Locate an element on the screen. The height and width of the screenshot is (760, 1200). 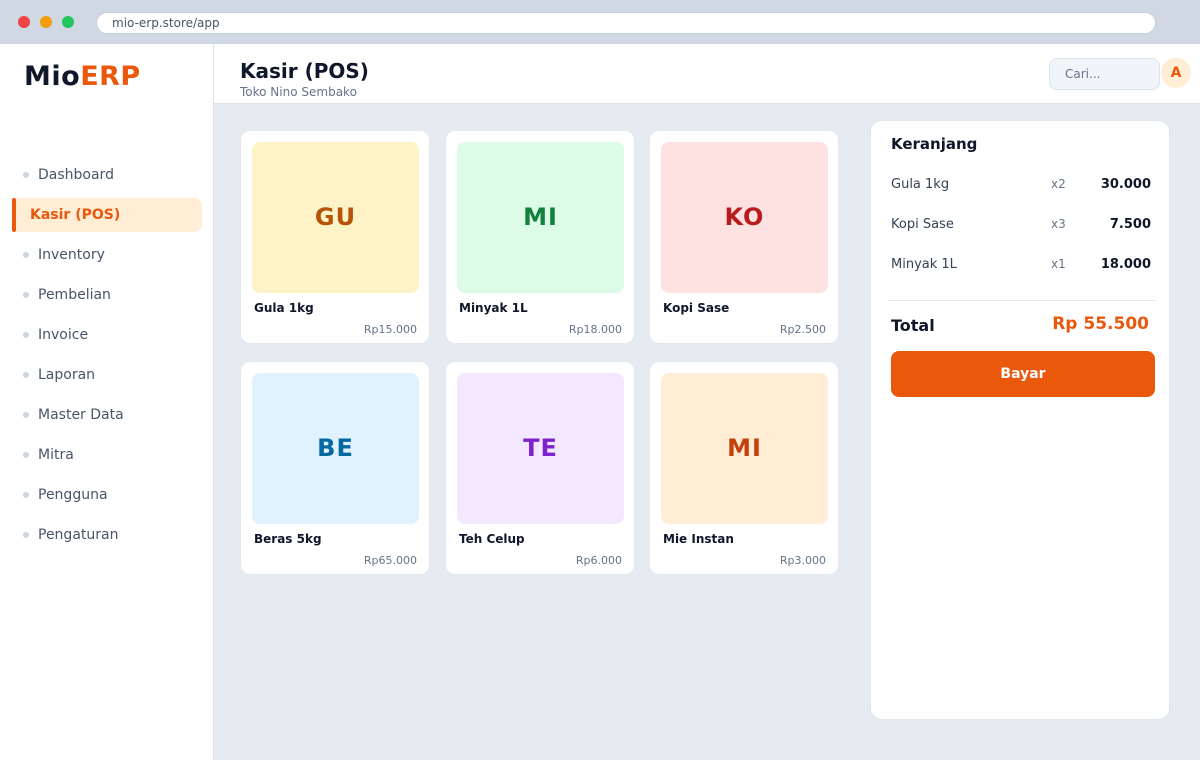
sidebar-item-label: Pengguna is located at coordinates (73, 495).